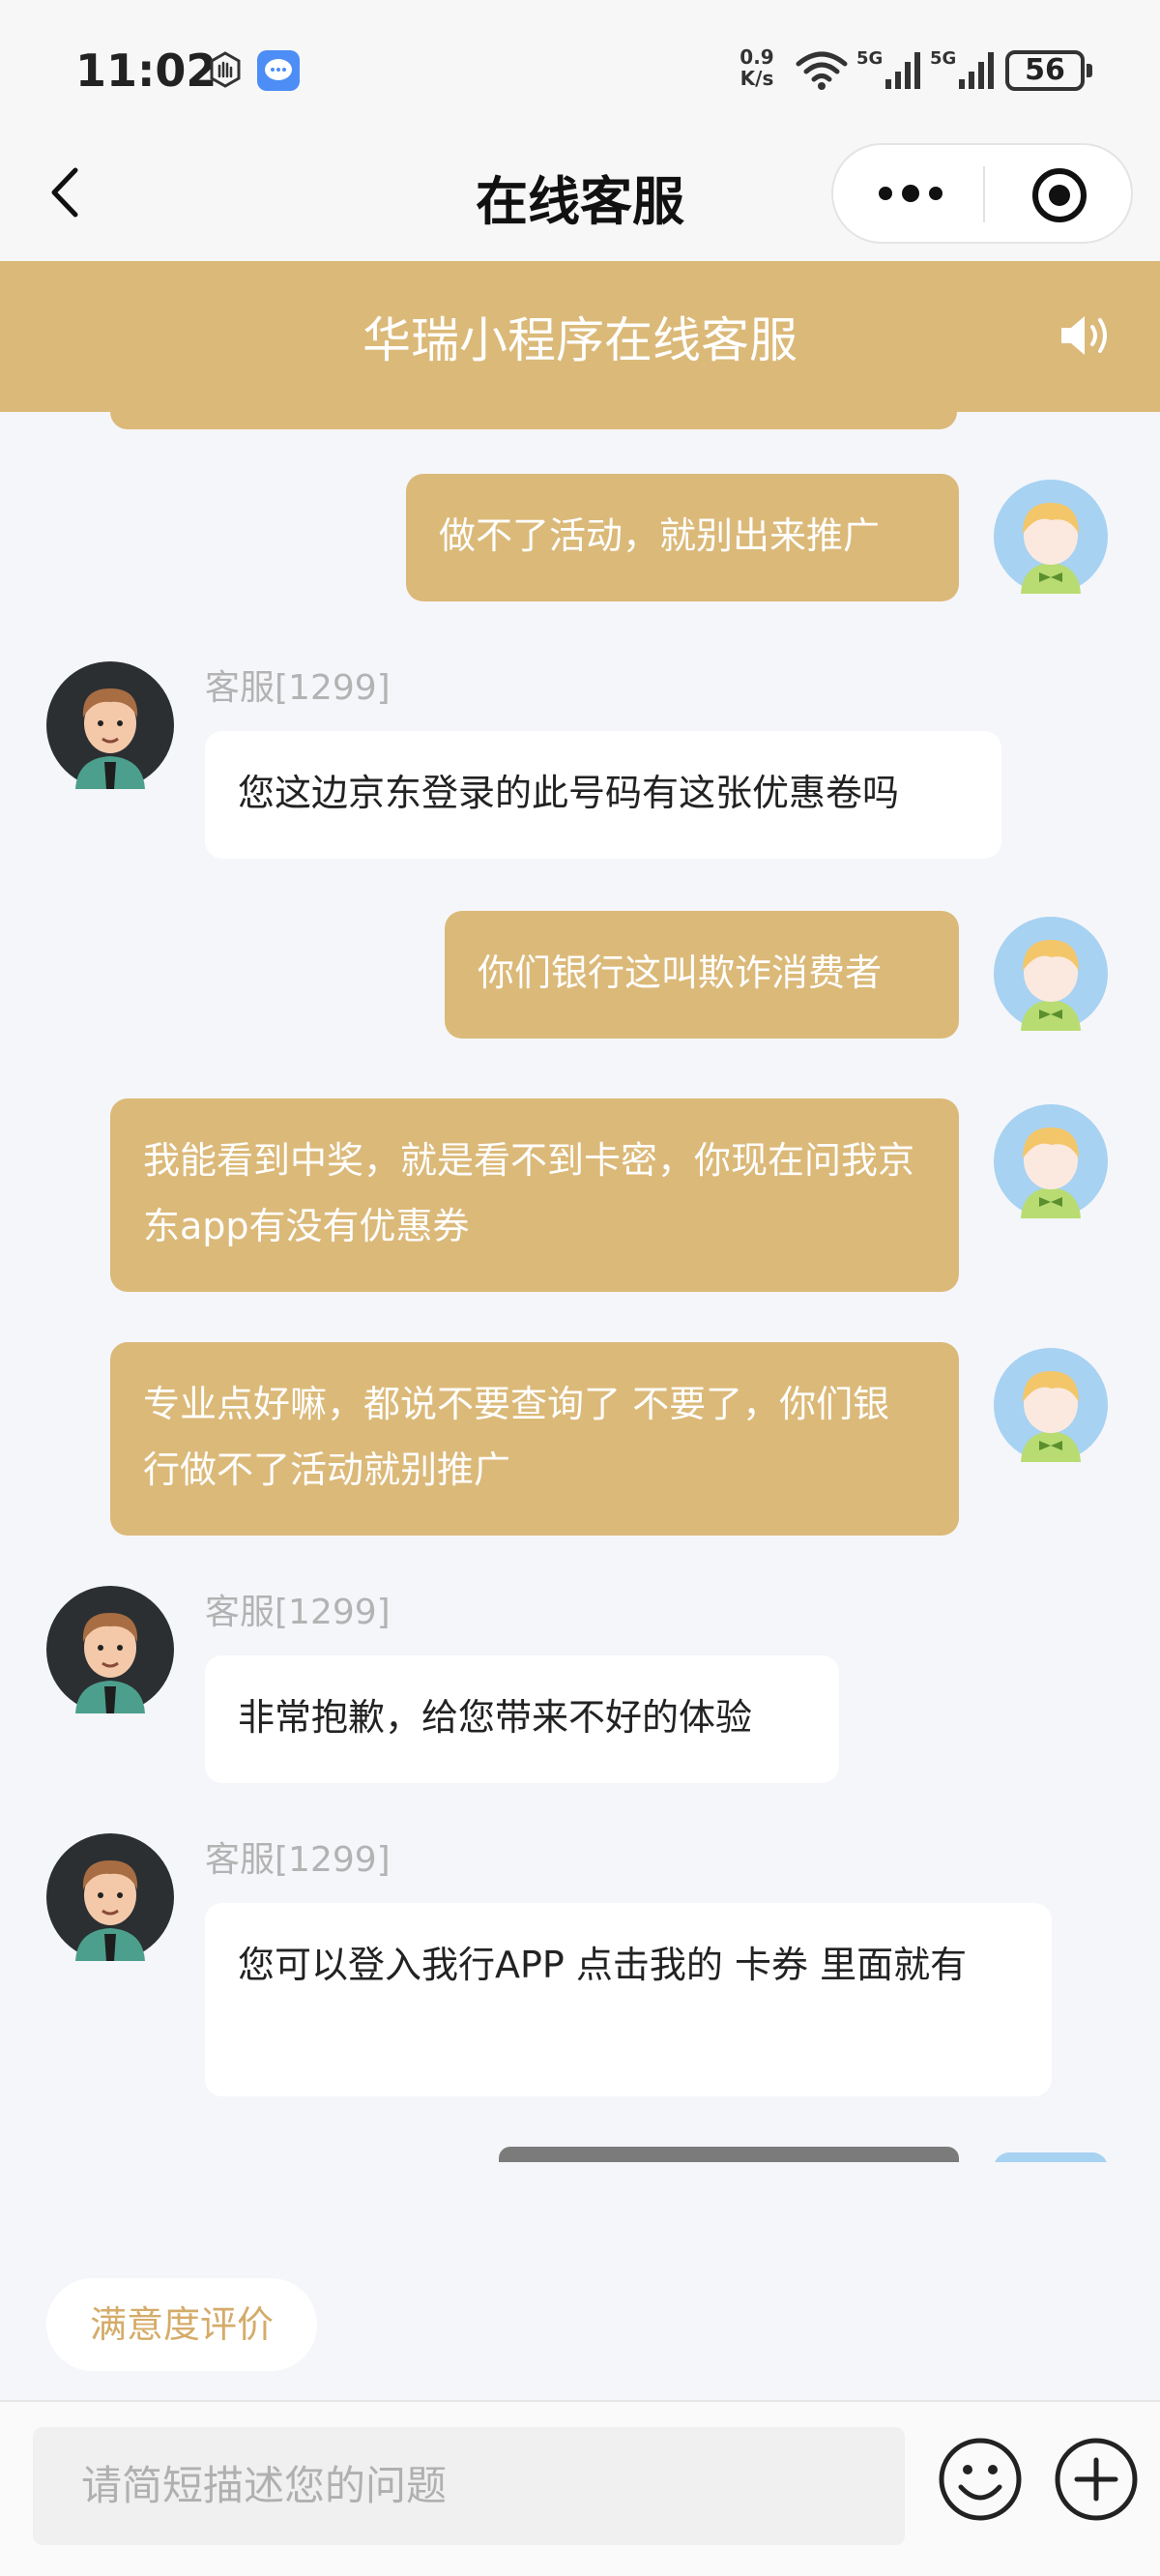 Image resolution: width=1160 pixels, height=2576 pixels. I want to click on message-text: 您这边京东登录的此号码有这张优惠卷吗, so click(569, 793).